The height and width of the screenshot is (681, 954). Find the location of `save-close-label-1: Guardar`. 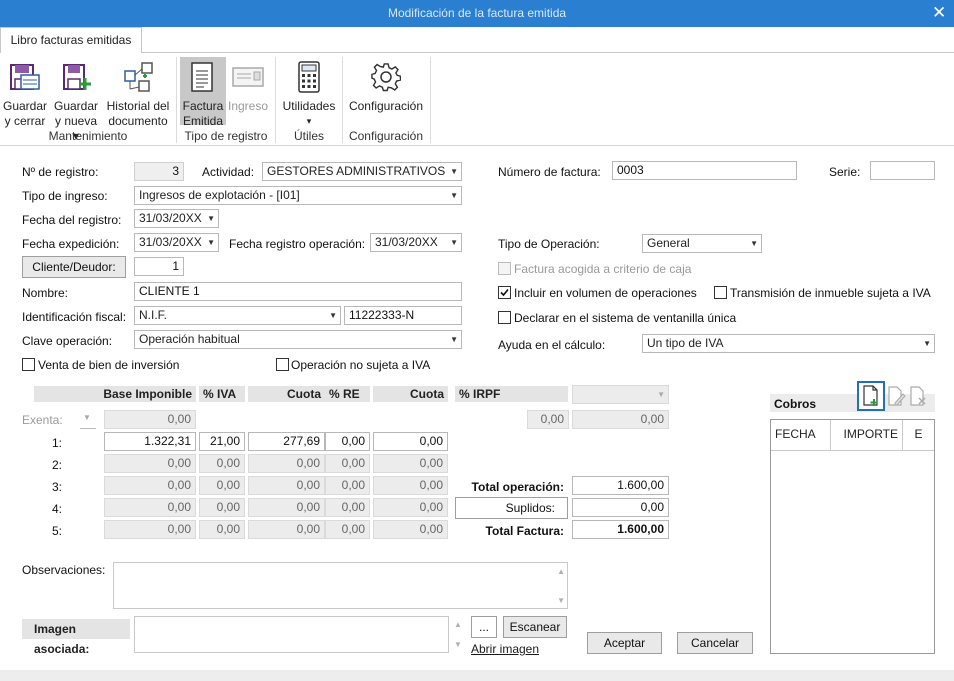

save-close-label-1: Guardar is located at coordinates (25, 106).